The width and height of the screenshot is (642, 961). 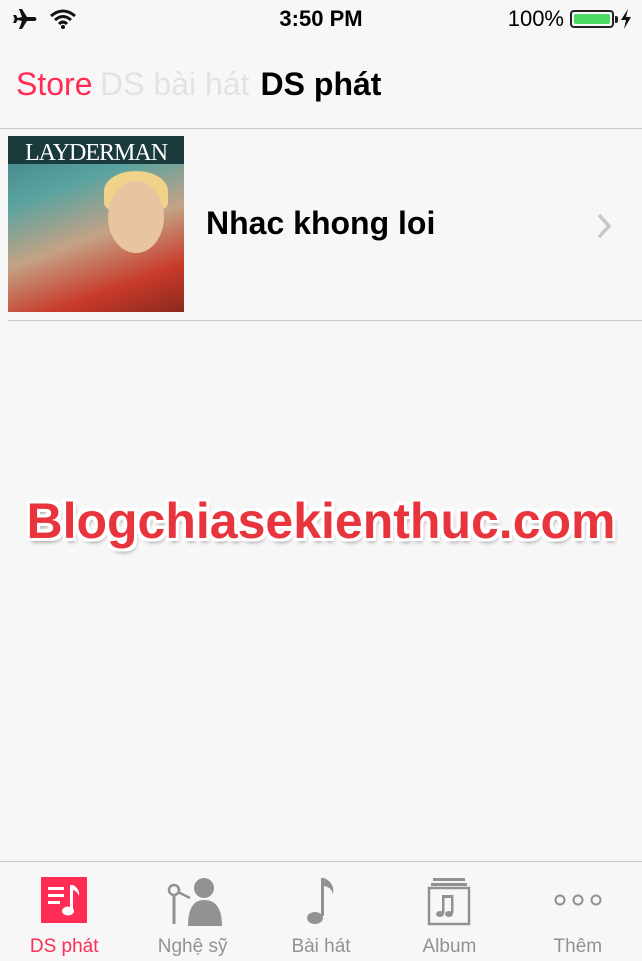 What do you see at coordinates (96, 153) in the screenshot?
I see `album-art-text: LAYDERMAN` at bounding box center [96, 153].